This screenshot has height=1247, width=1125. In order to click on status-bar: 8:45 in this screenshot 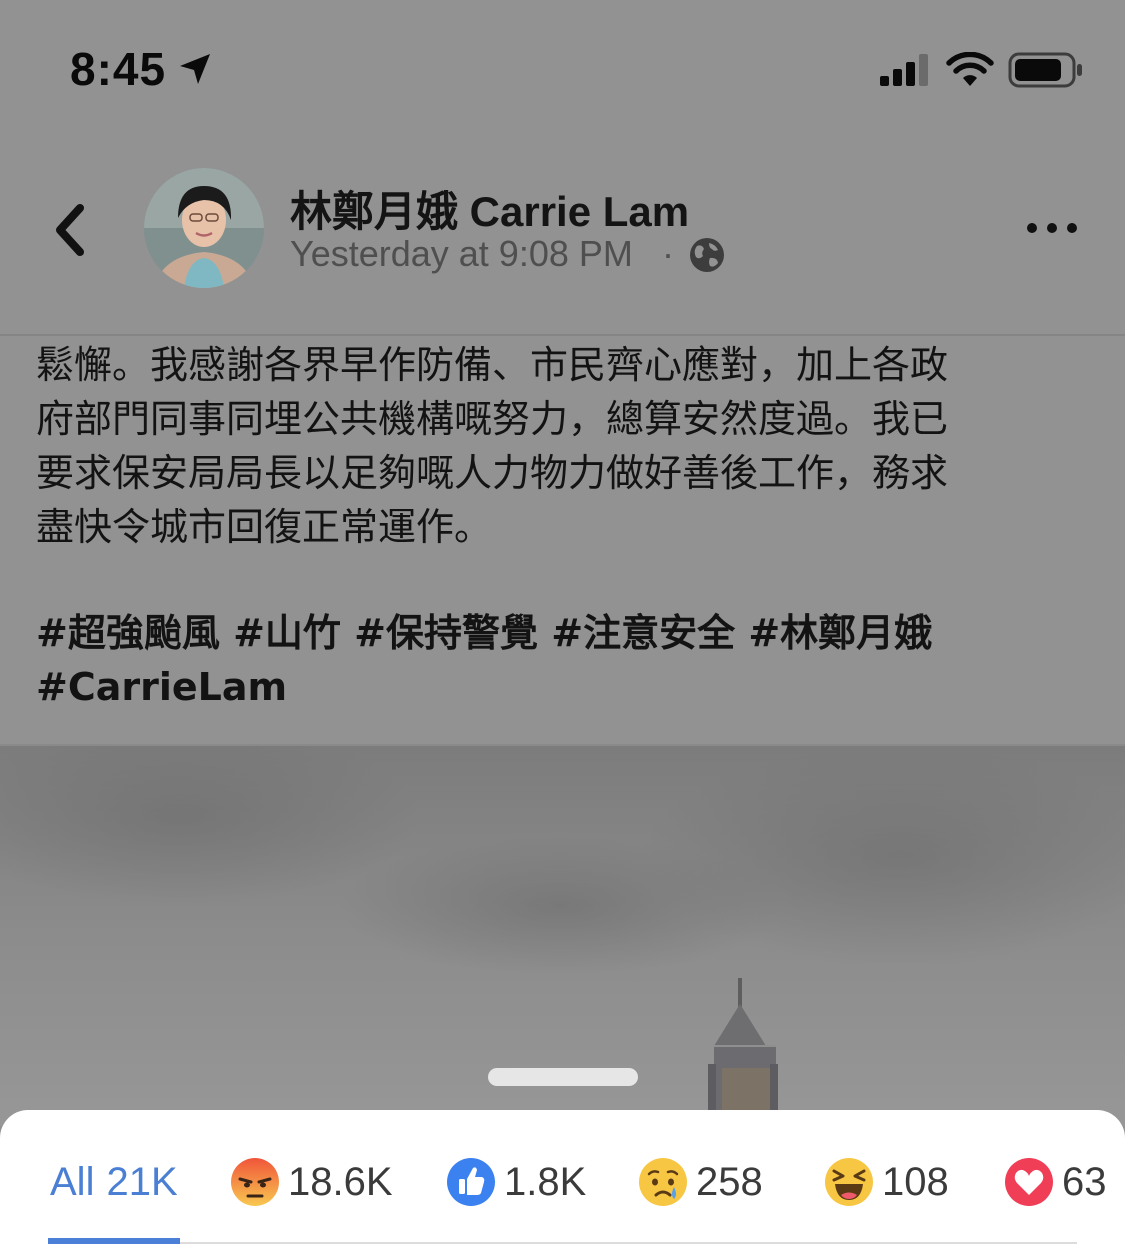, I will do `click(562, 65)`.